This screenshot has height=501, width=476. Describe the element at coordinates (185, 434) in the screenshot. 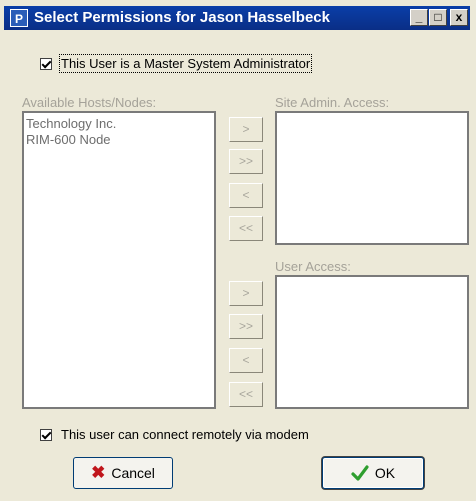

I see `modem-label: This user can connect remotely via modem` at that location.